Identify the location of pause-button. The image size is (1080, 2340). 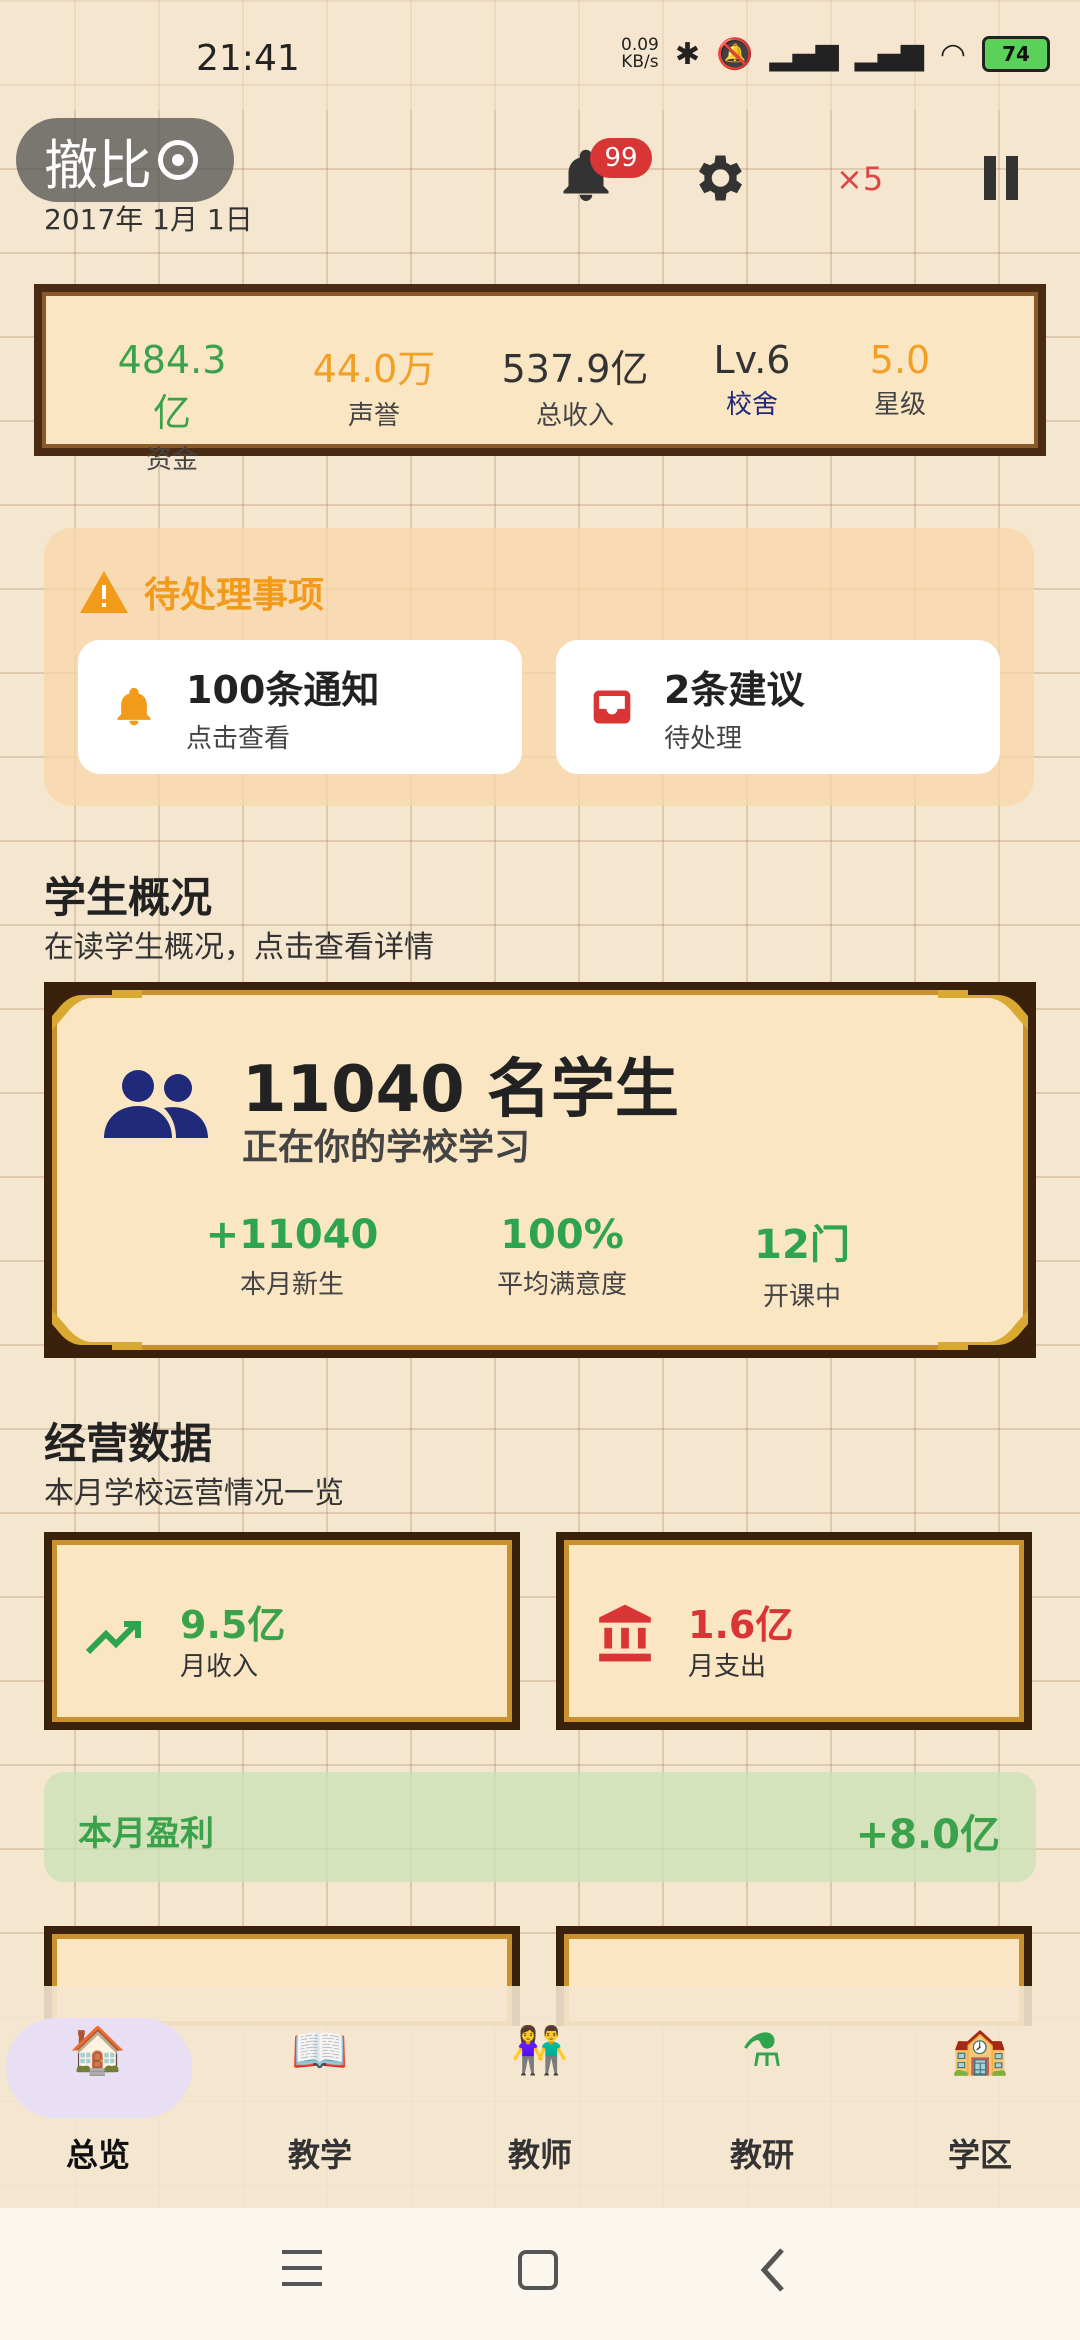
(1004, 178).